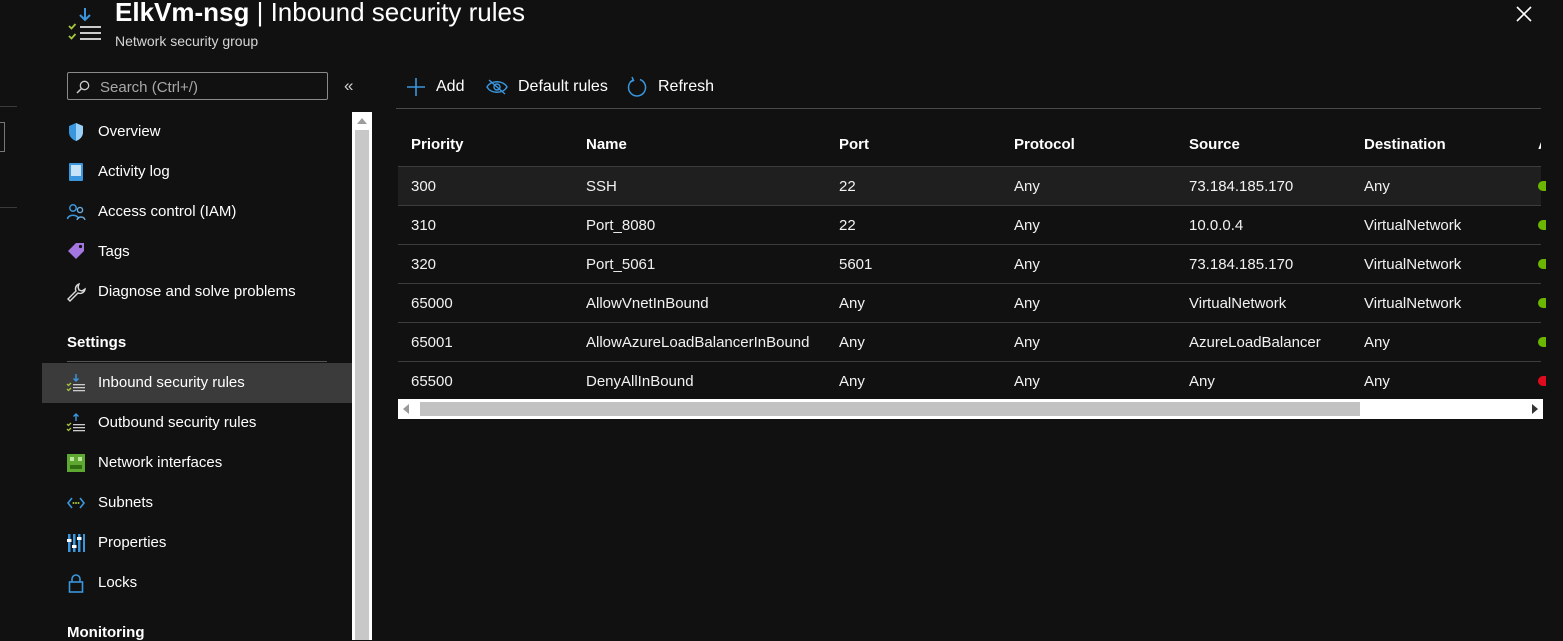  What do you see at coordinates (197, 543) in the screenshot?
I see `menu-item-properties: Properties` at bounding box center [197, 543].